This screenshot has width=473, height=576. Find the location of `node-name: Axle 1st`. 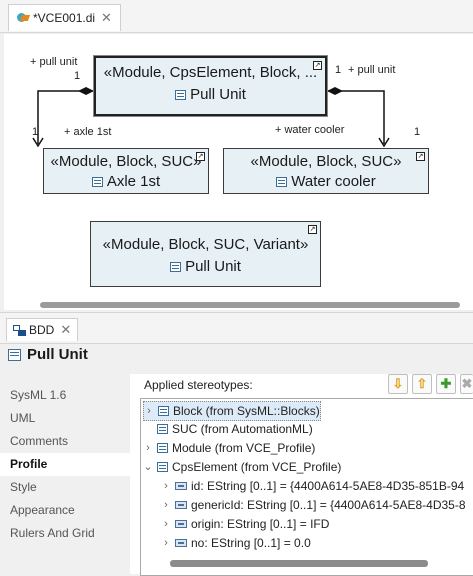

node-name: Axle 1st is located at coordinates (133, 181).